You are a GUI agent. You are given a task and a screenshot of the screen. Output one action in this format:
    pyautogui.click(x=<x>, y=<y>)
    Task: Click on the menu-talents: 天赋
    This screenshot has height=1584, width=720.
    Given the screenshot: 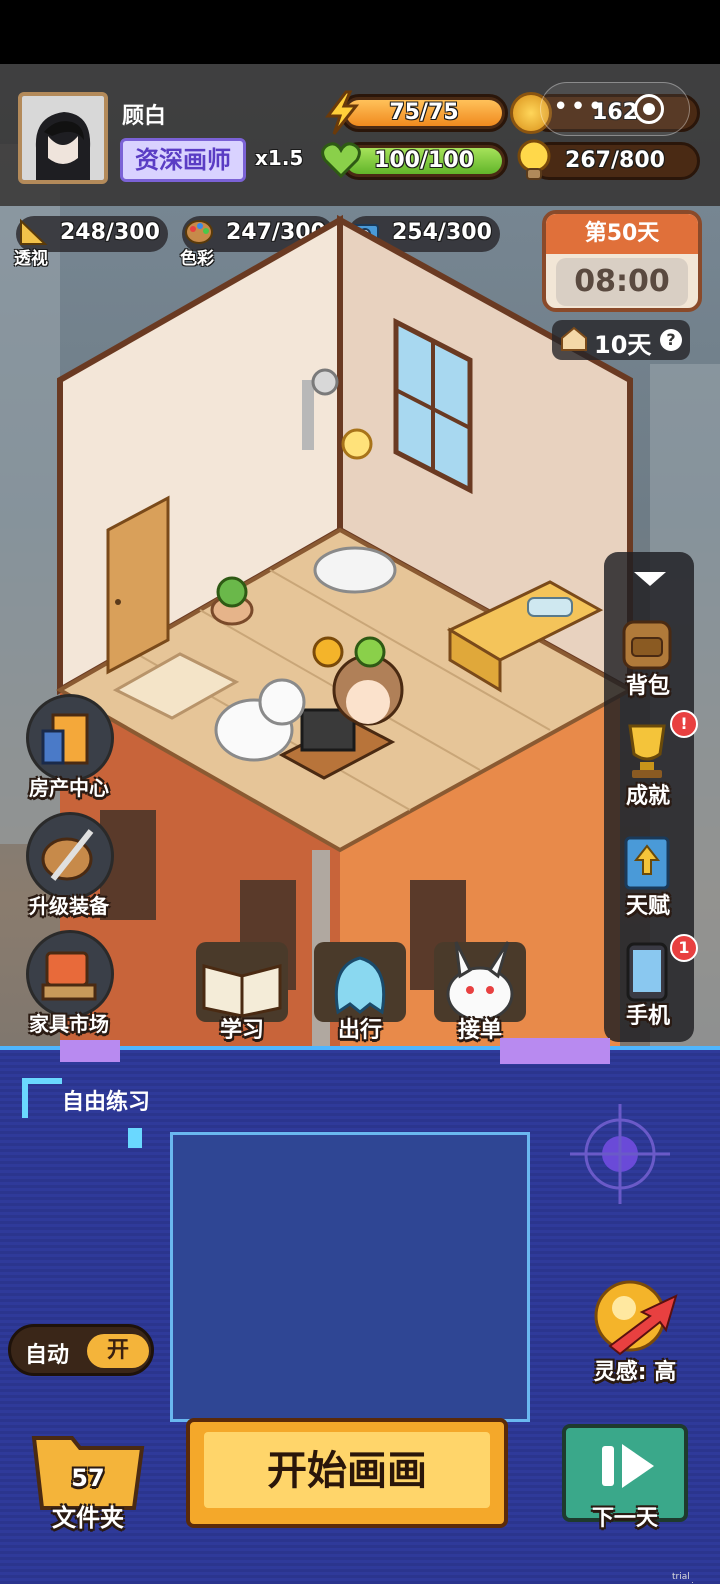 What is the action you would take?
    pyautogui.click(x=648, y=879)
    